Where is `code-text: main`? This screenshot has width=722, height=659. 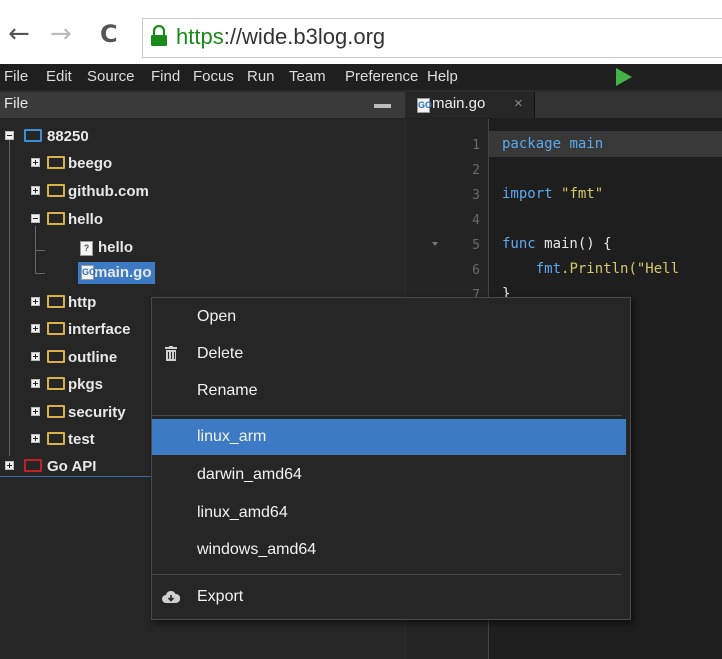
code-text: main is located at coordinates (582, 144).